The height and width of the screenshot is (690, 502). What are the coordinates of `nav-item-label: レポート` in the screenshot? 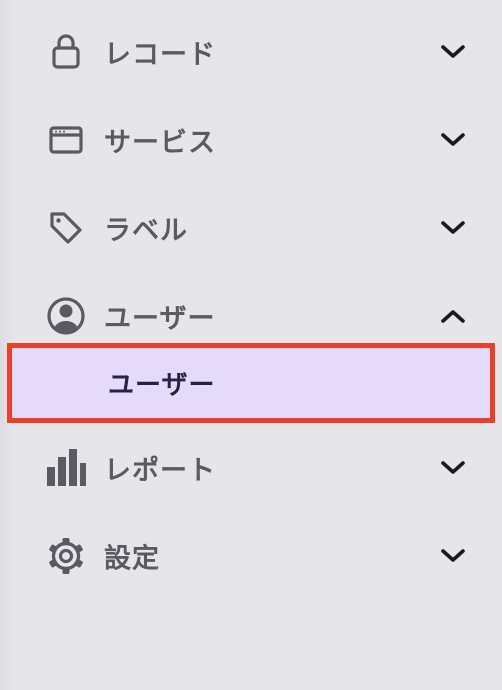 It's located at (160, 471).